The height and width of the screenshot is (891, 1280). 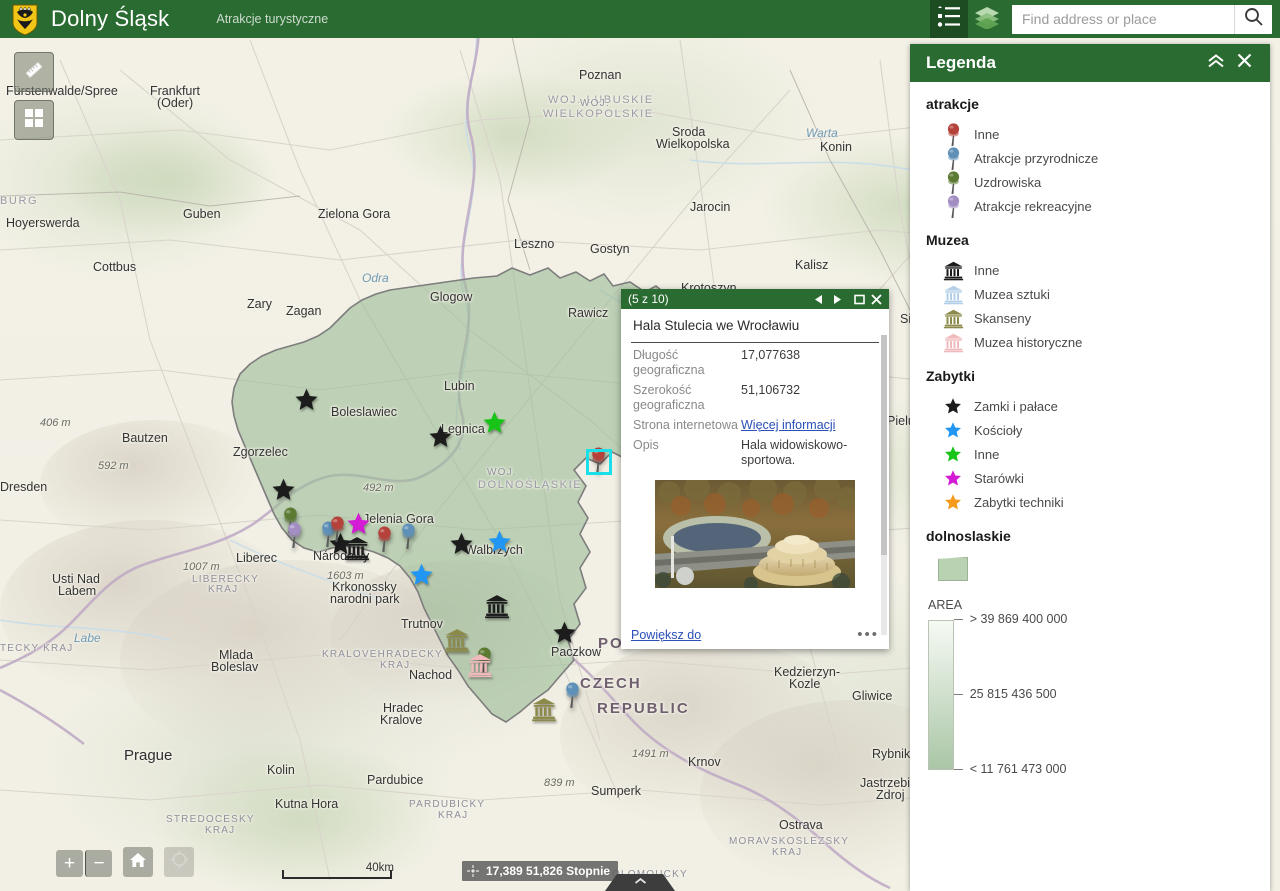 I want to click on close-icon, so click(x=1244, y=63).